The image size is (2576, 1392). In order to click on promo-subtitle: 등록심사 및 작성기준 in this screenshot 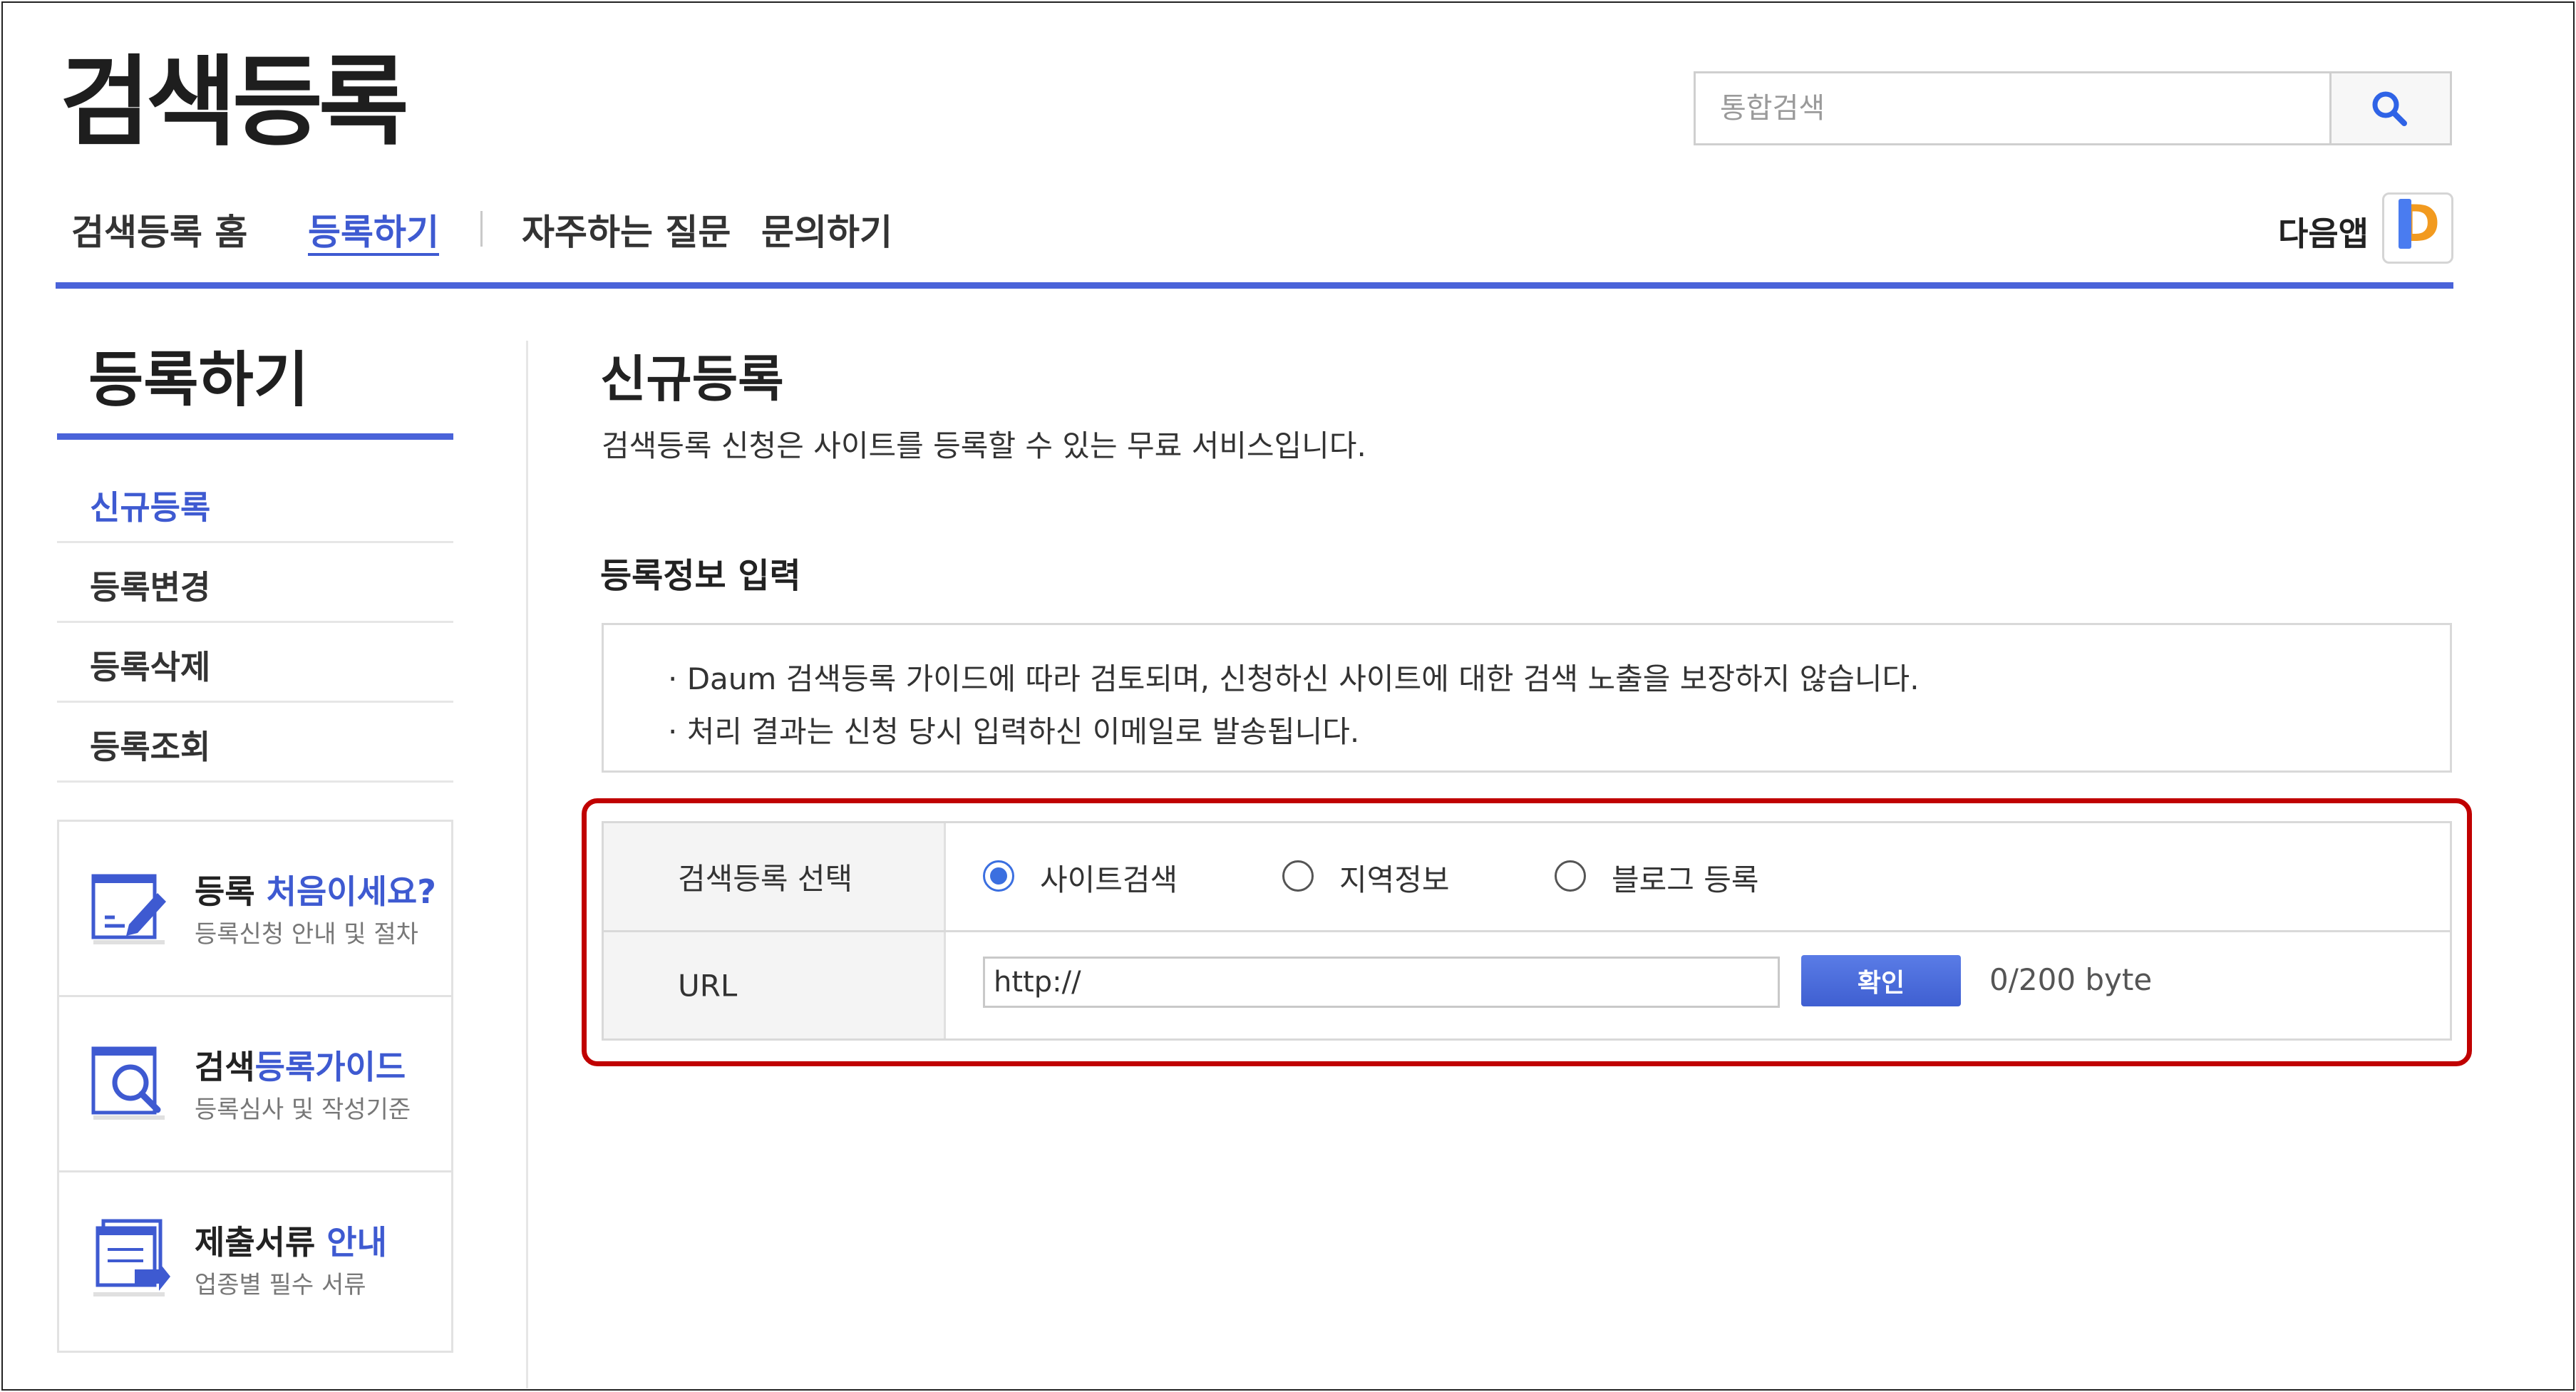, I will do `click(303, 1109)`.